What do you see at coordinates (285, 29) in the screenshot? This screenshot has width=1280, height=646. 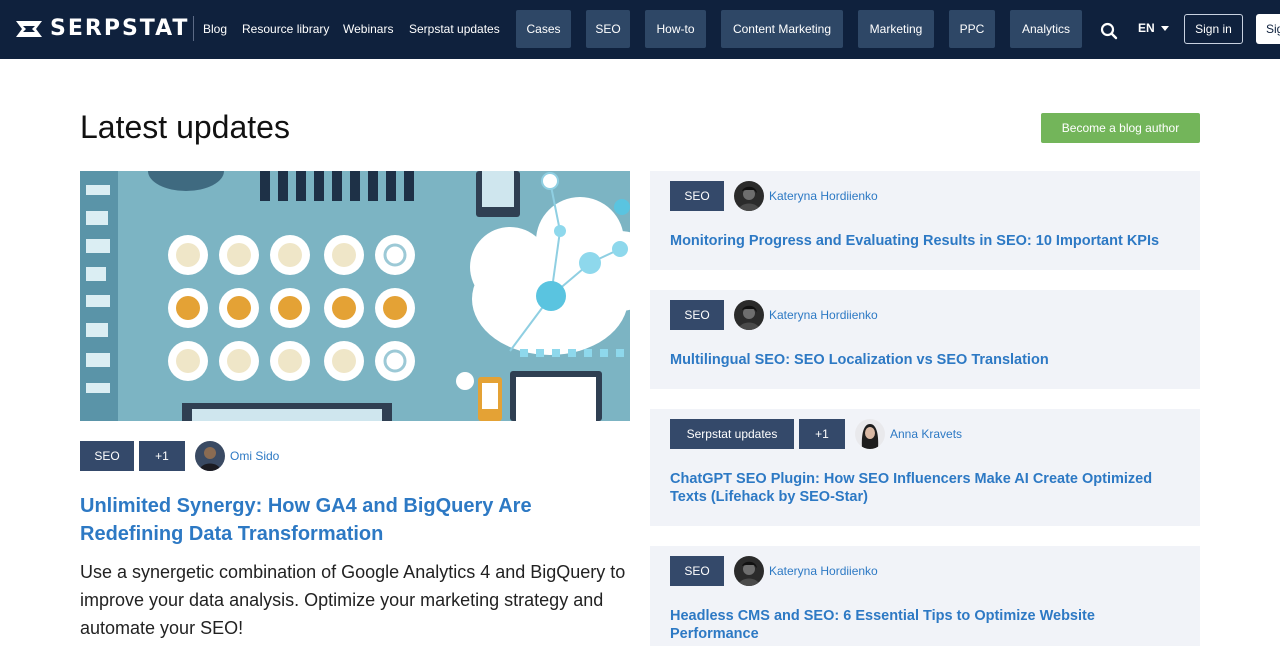 I see `nav-link-resource-library: Resource library` at bounding box center [285, 29].